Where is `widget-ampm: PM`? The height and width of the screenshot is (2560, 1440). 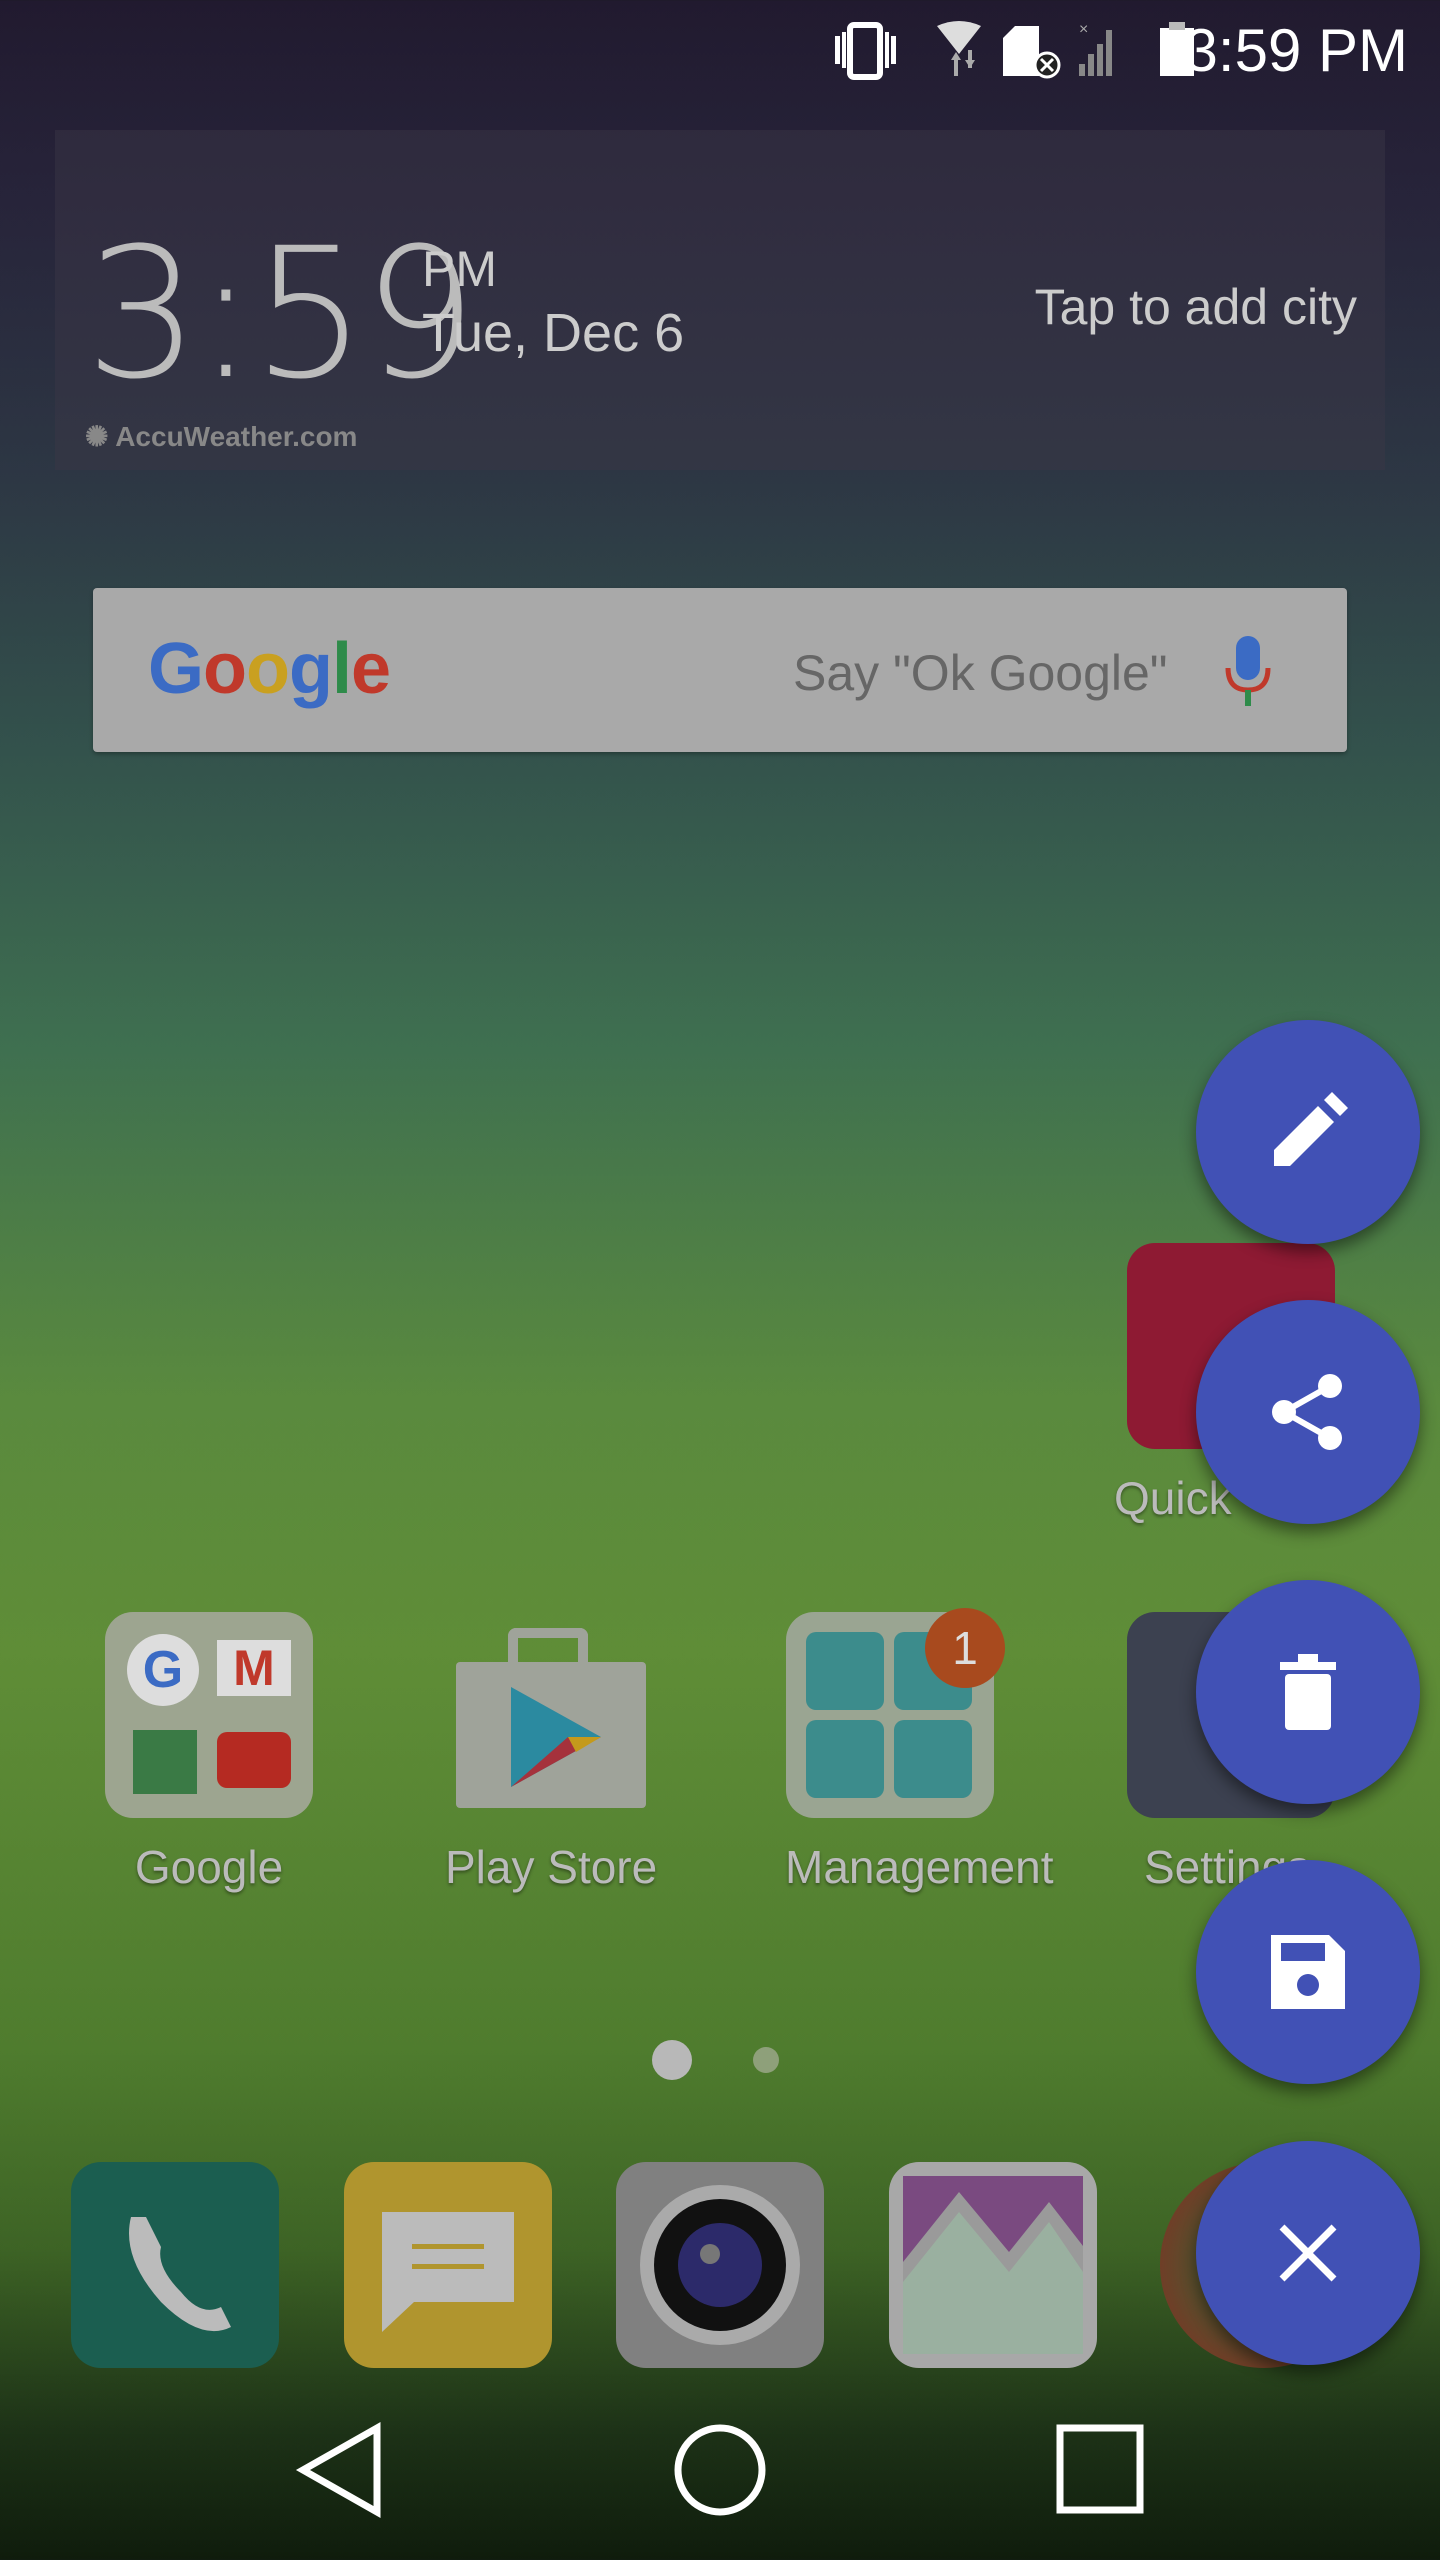
widget-ampm: PM is located at coordinates (459, 269).